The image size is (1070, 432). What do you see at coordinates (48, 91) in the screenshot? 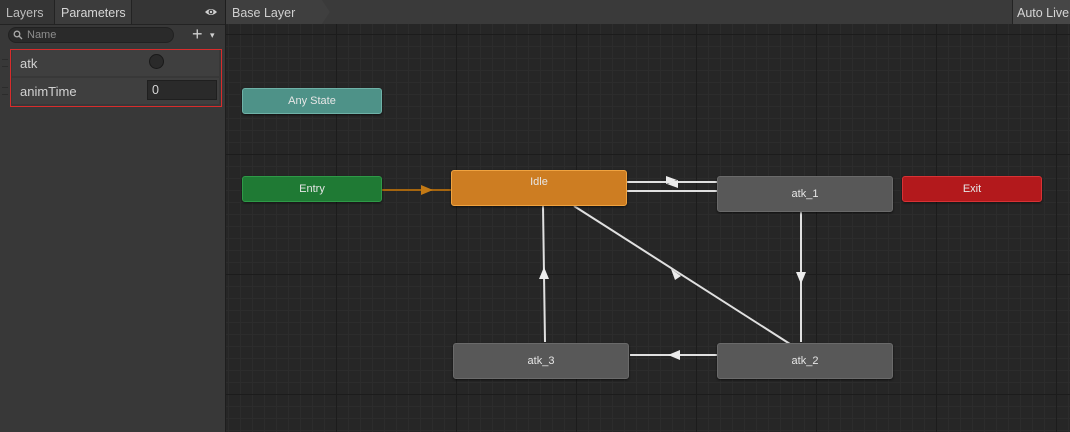
I see `parameter-name: animTime` at bounding box center [48, 91].